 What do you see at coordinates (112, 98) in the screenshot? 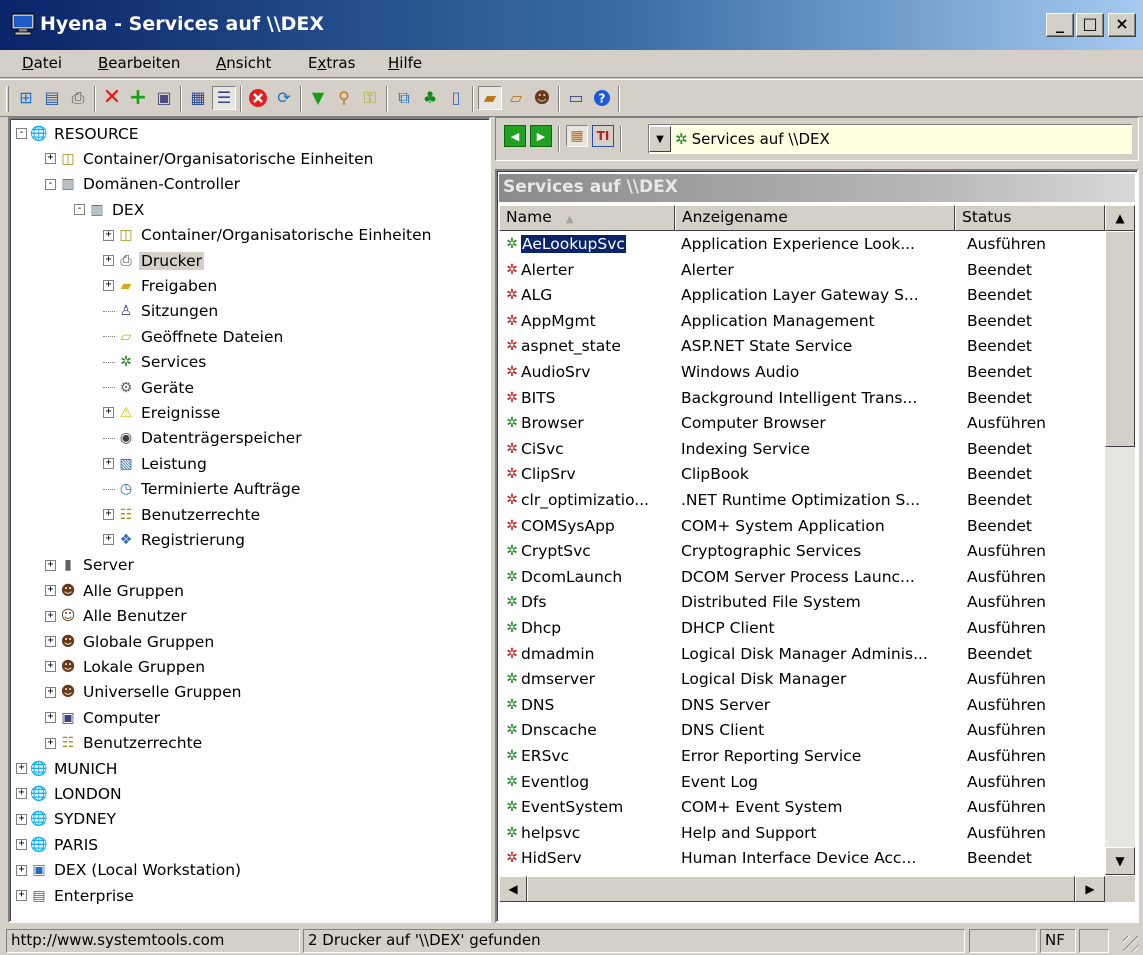
I see `delete-icon: ✕` at bounding box center [112, 98].